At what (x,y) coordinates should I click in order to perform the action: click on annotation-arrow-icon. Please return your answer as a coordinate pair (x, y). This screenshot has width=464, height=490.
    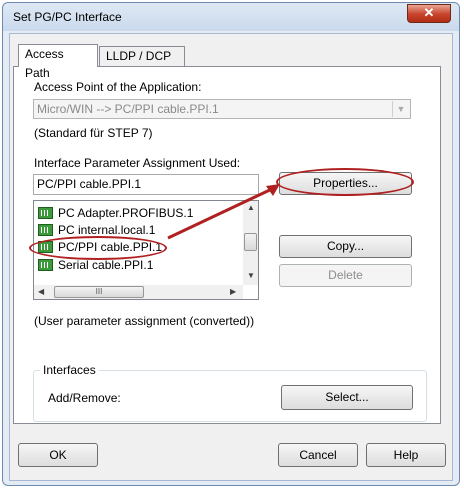
    Looking at the image, I should click on (223, 212).